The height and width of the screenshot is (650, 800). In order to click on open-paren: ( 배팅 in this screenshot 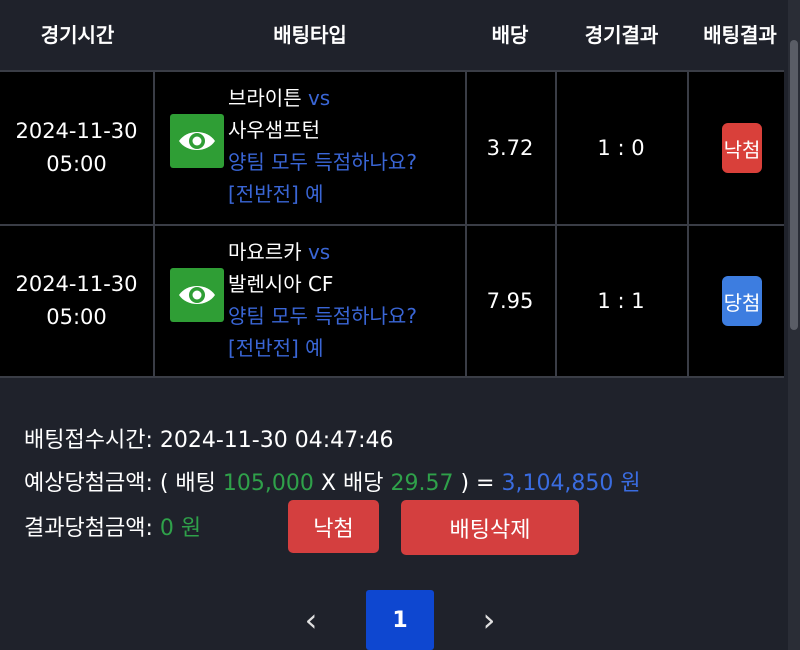, I will do `click(187, 483)`.